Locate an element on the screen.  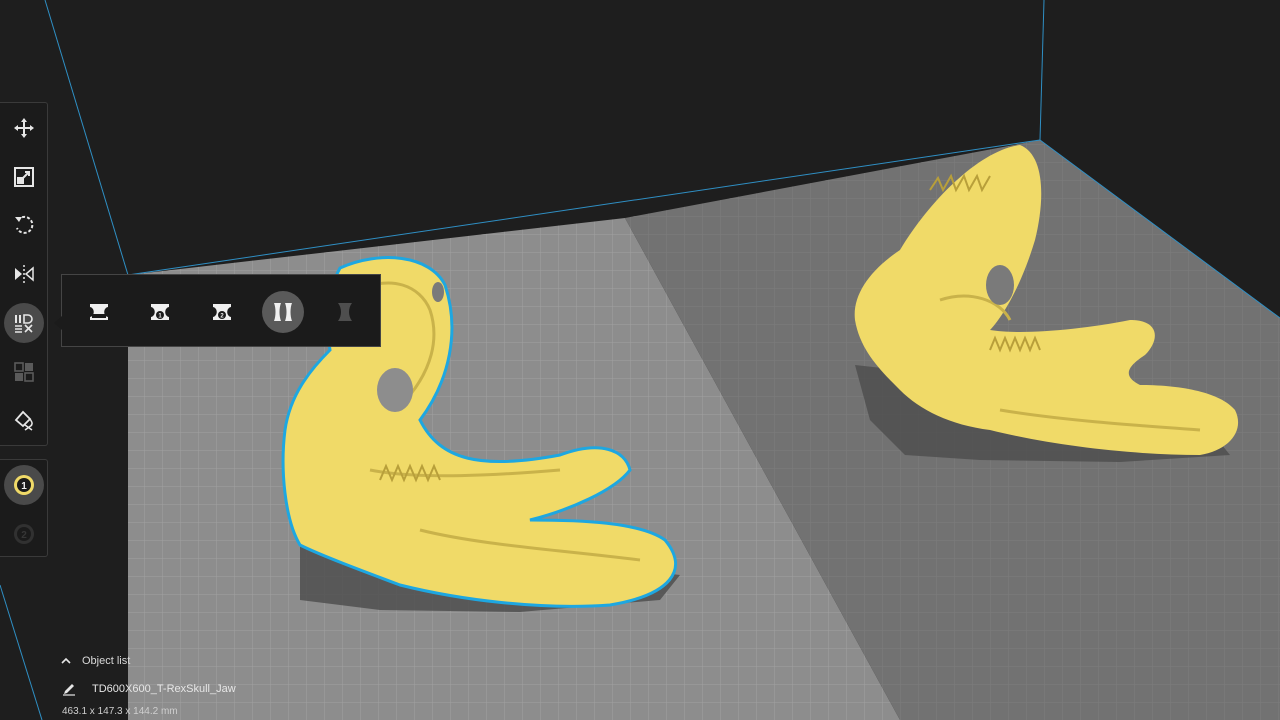
extruder-2-model-icon: 2 is located at coordinates (222, 312).